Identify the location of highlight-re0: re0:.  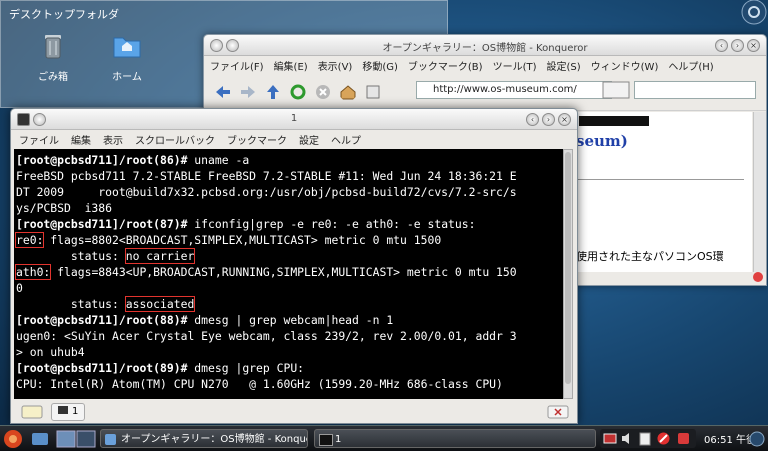
(29, 240).